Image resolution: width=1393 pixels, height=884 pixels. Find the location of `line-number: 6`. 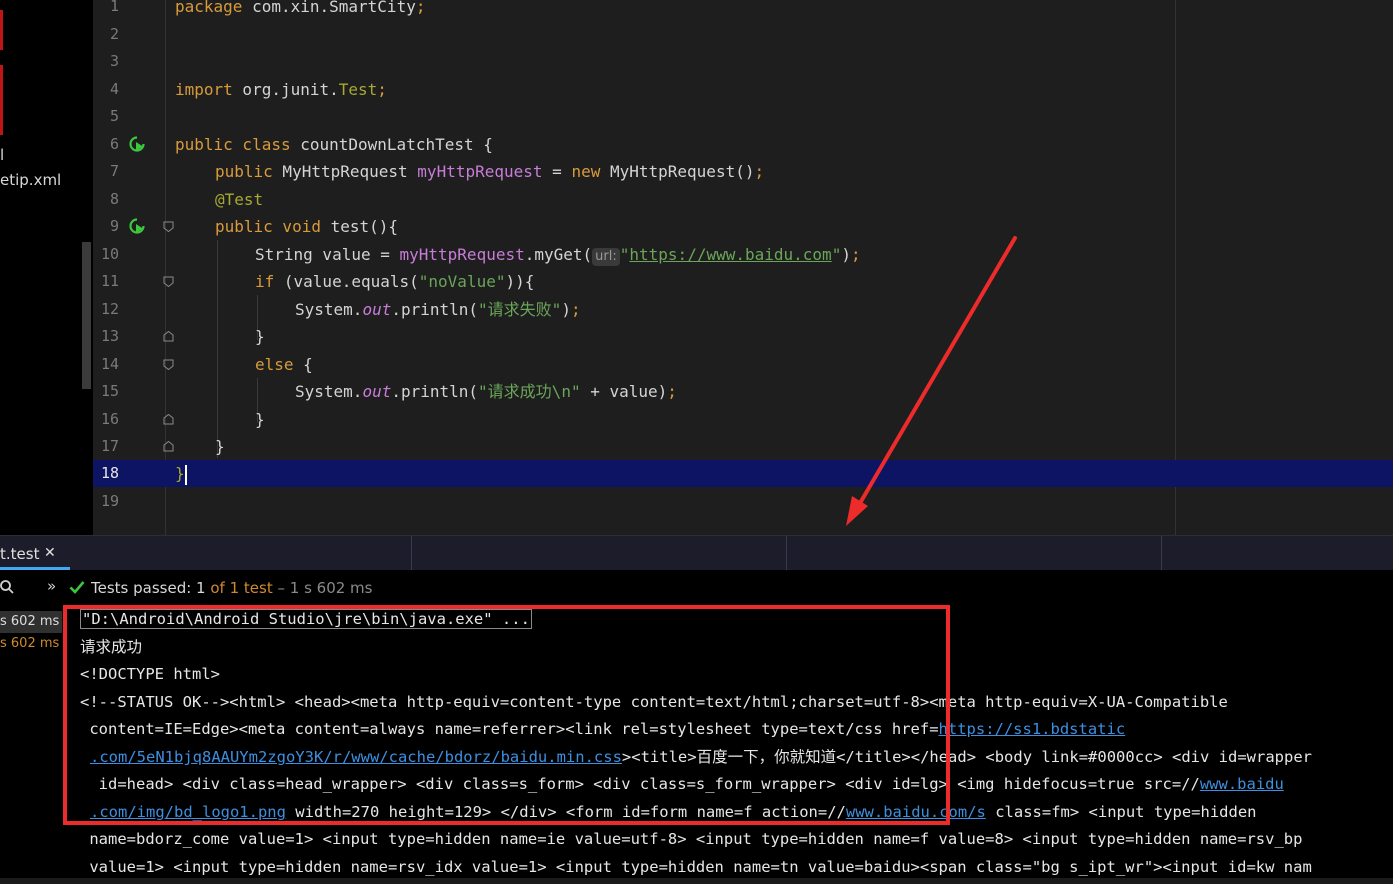

line-number: 6 is located at coordinates (114, 144).